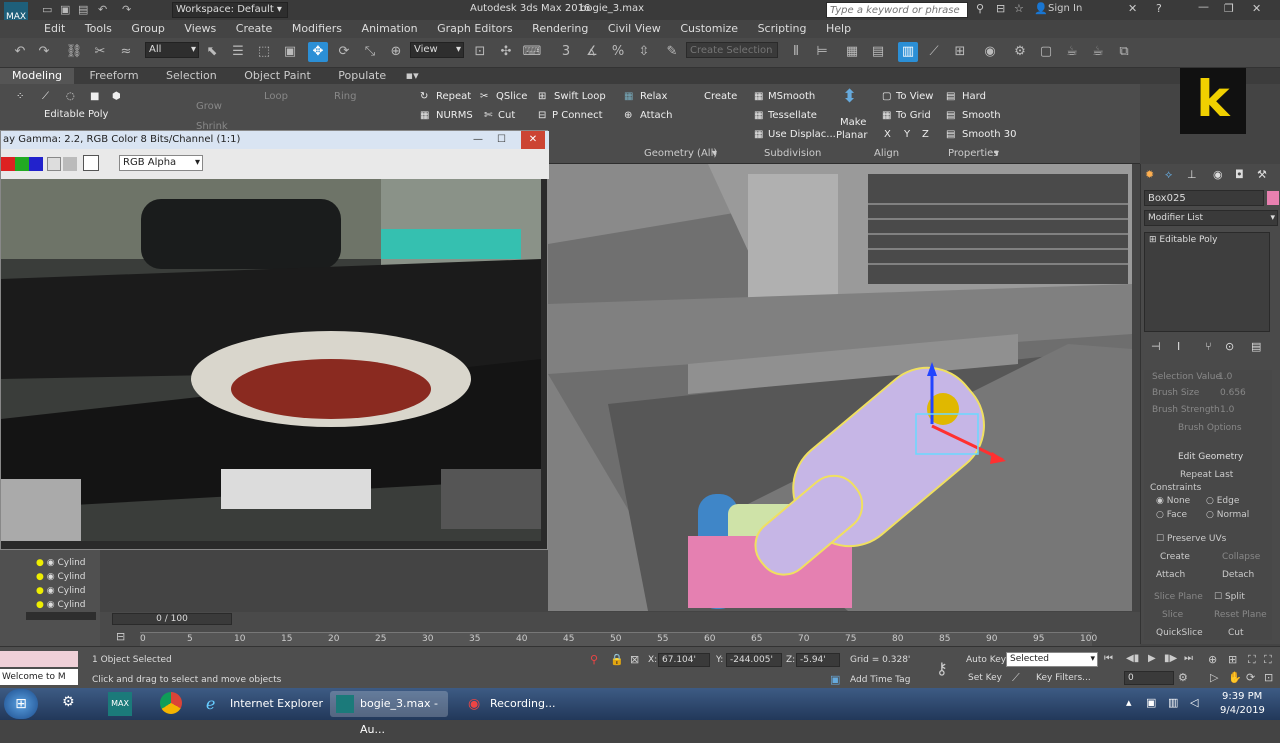 Image resolution: width=1280 pixels, height=743 pixels. Describe the element at coordinates (254, 29) in the screenshot. I see `menu-create: Create` at that location.